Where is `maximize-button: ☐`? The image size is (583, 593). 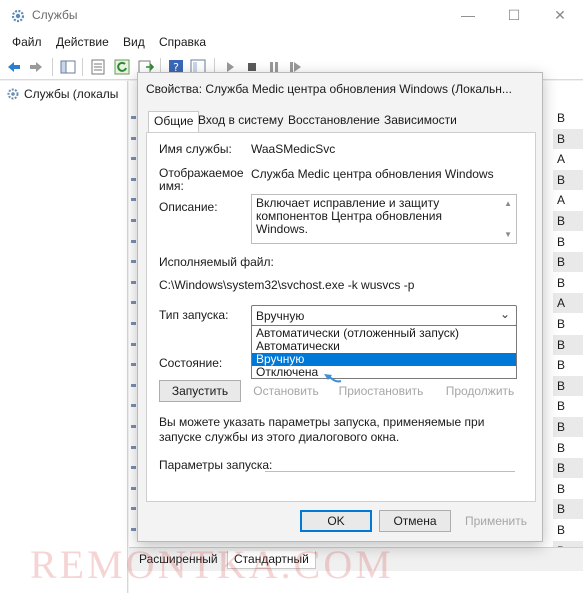
maximize-button: ☐ is located at coordinates (514, 16).